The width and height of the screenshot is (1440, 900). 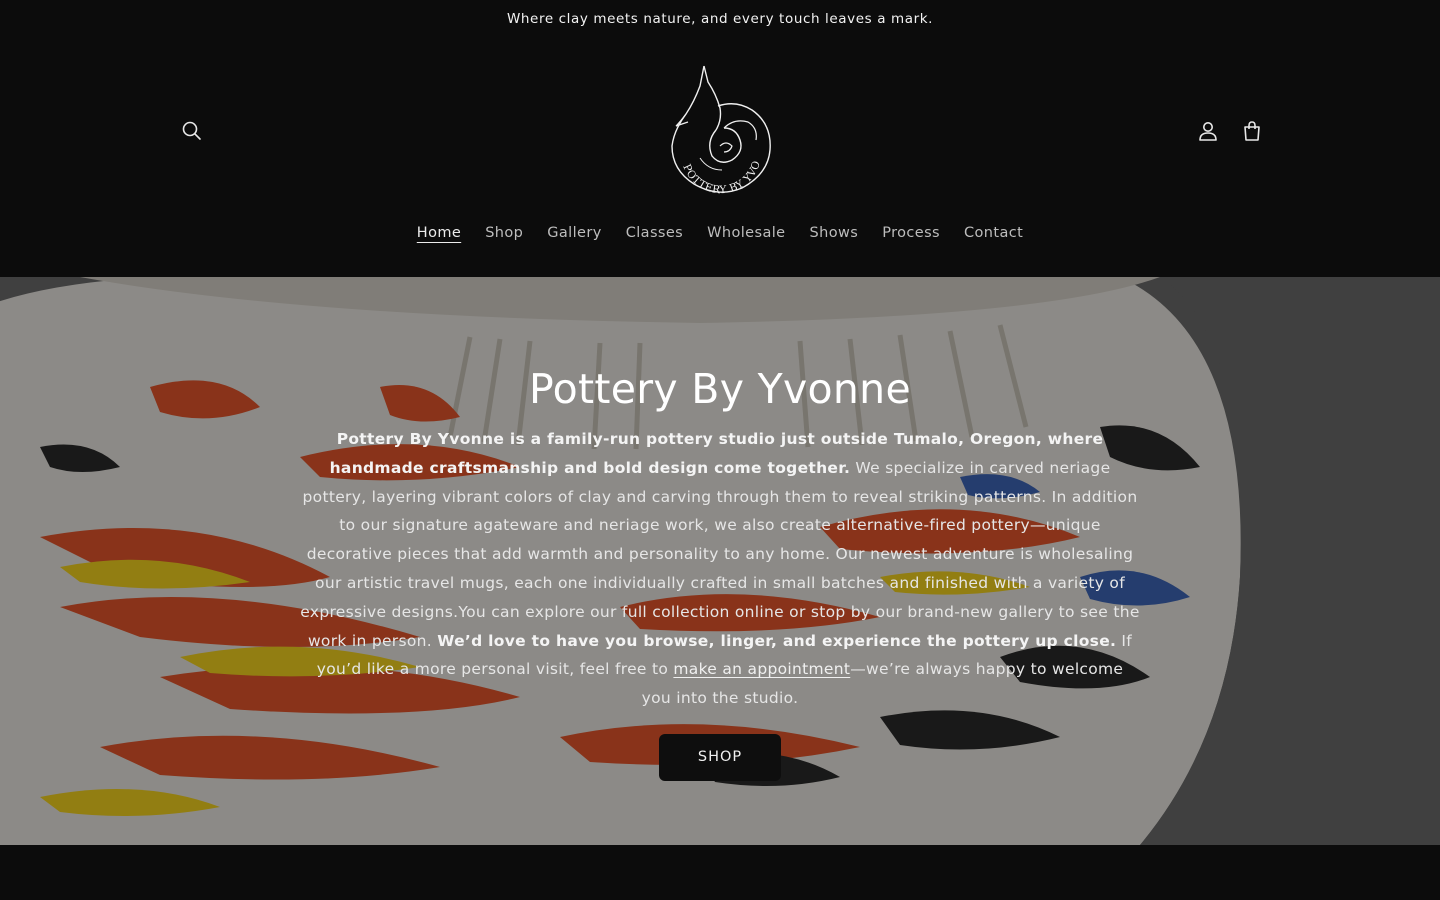 What do you see at coordinates (711, 129) in the screenshot?
I see `svg-text: POTTERY BY YVONNE` at bounding box center [711, 129].